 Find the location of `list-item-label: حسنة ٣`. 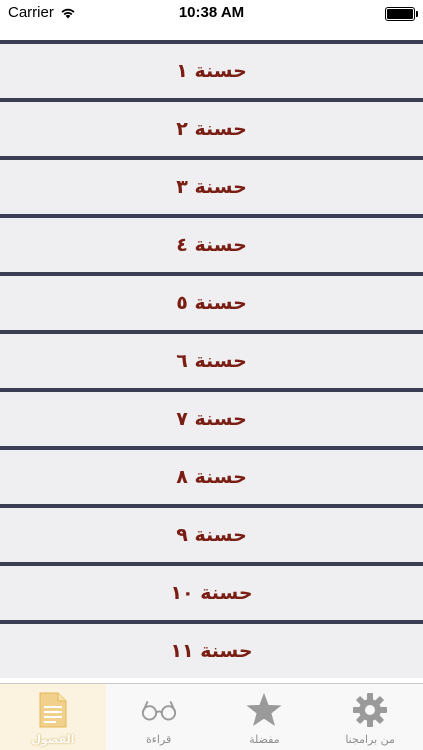

list-item-label: حسنة ٣ is located at coordinates (211, 187).